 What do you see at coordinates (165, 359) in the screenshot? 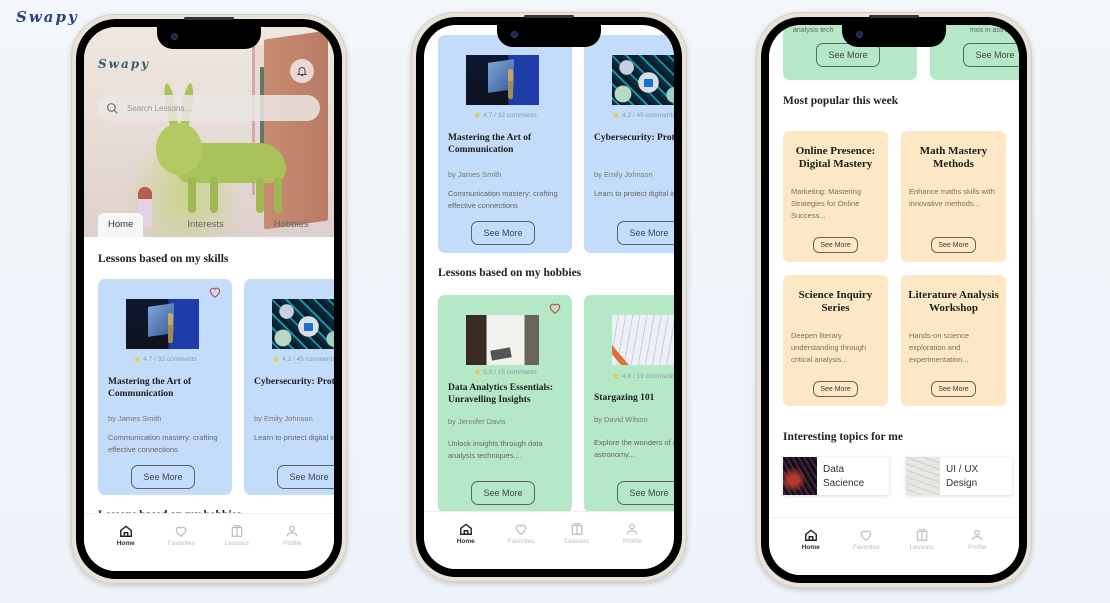
I see `rating: ★ 4.7 / 32 comments` at bounding box center [165, 359].